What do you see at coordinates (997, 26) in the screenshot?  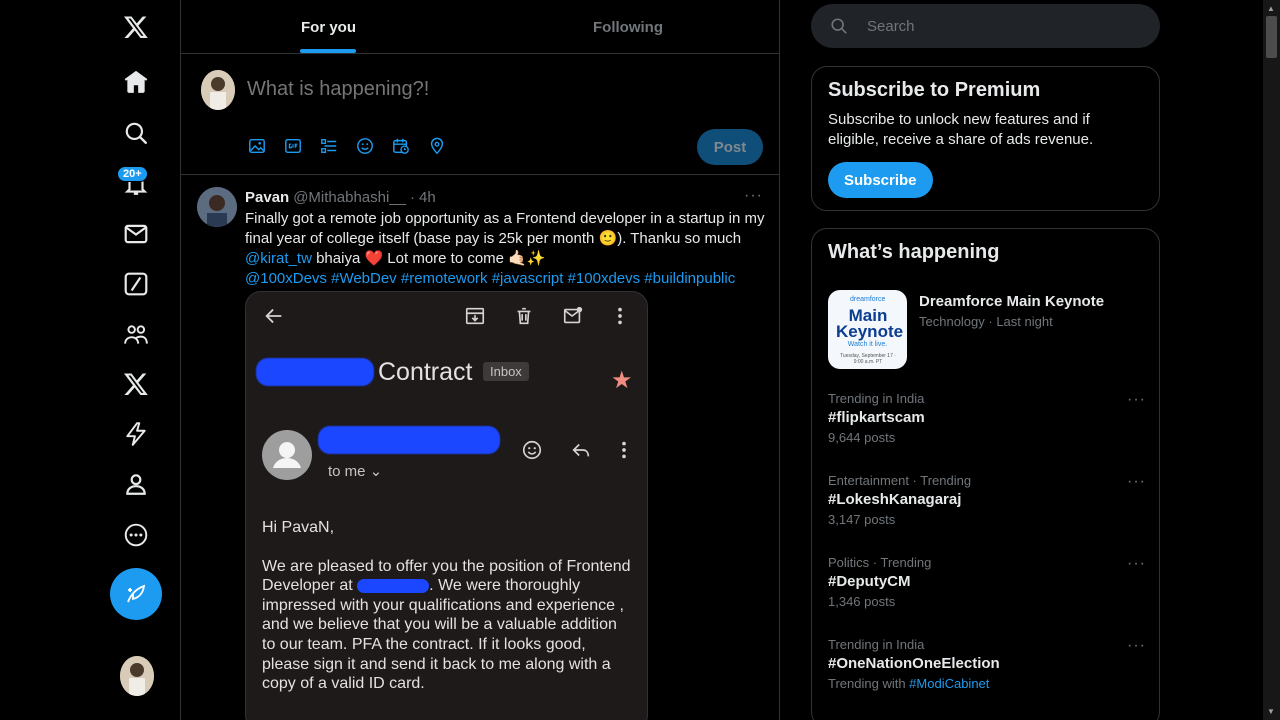 I see `search-input` at bounding box center [997, 26].